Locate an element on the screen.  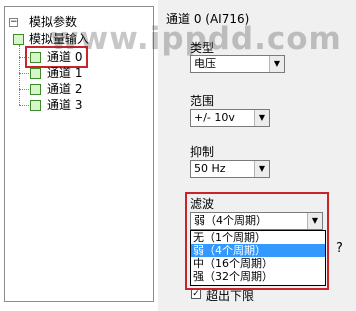
tree-item-channel-2: 通道 2 is located at coordinates (64, 89).